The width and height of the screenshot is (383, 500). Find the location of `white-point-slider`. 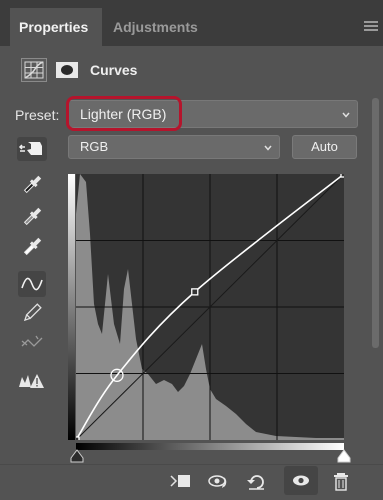

white-point-slider is located at coordinates (344, 456).